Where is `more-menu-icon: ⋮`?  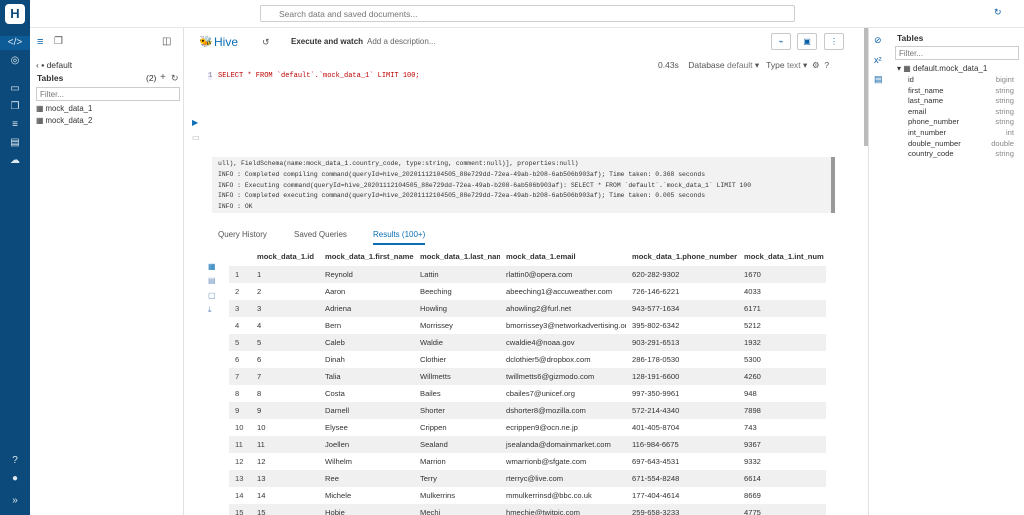 more-menu-icon: ⋮ is located at coordinates (834, 41).